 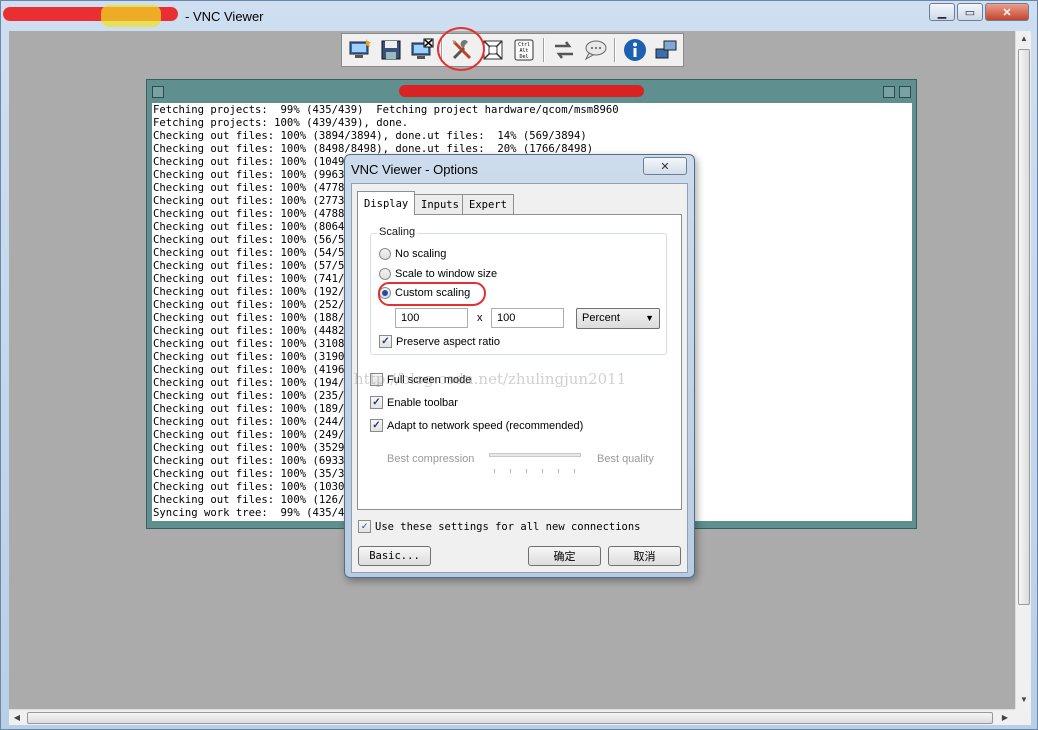 What do you see at coordinates (535, 455) in the screenshot?
I see `quality-slider` at bounding box center [535, 455].